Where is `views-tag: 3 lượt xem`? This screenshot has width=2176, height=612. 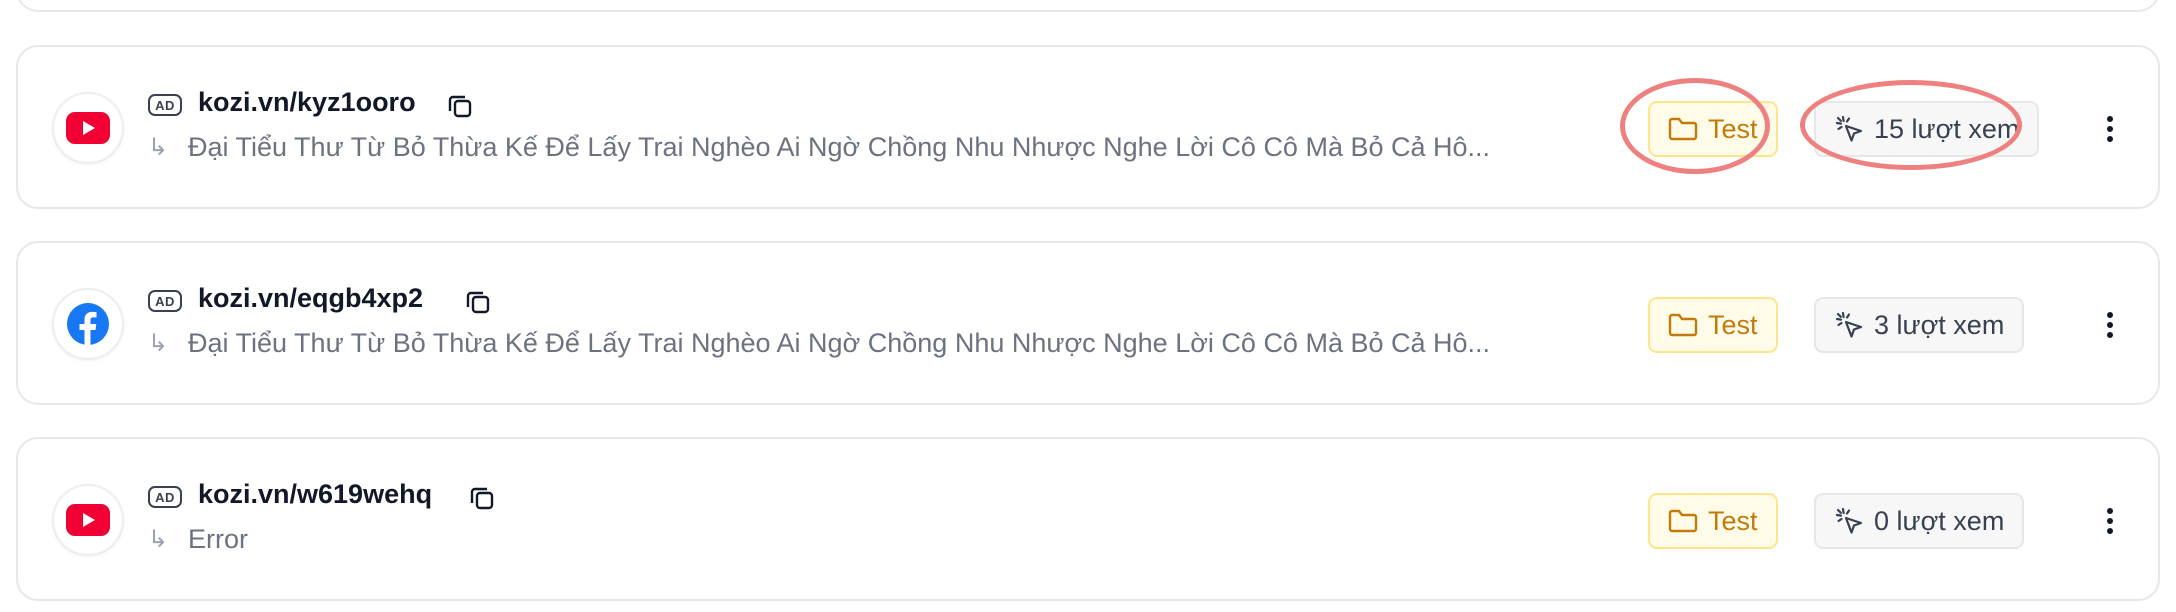
views-tag: 3 lượt xem is located at coordinates (1919, 325).